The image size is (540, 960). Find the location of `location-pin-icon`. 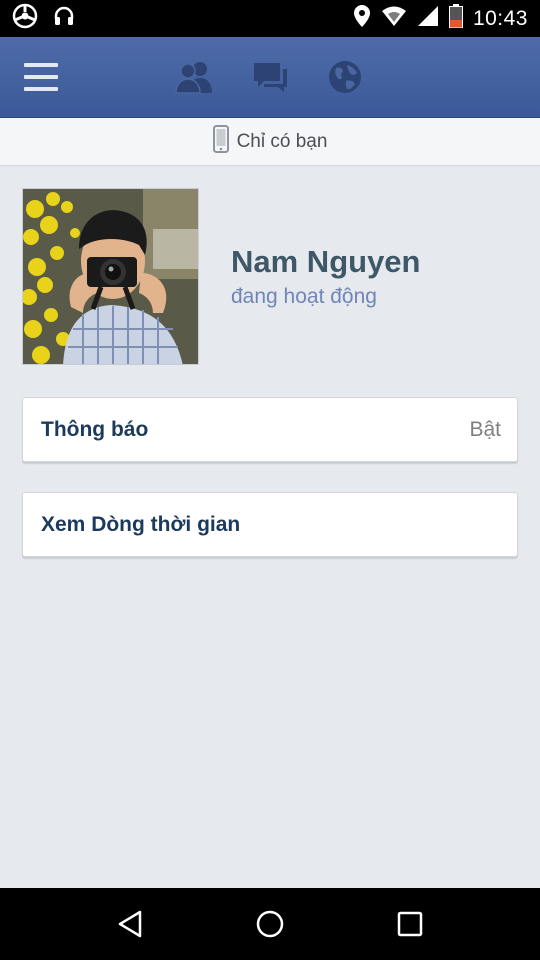

location-pin-icon is located at coordinates (362, 18).